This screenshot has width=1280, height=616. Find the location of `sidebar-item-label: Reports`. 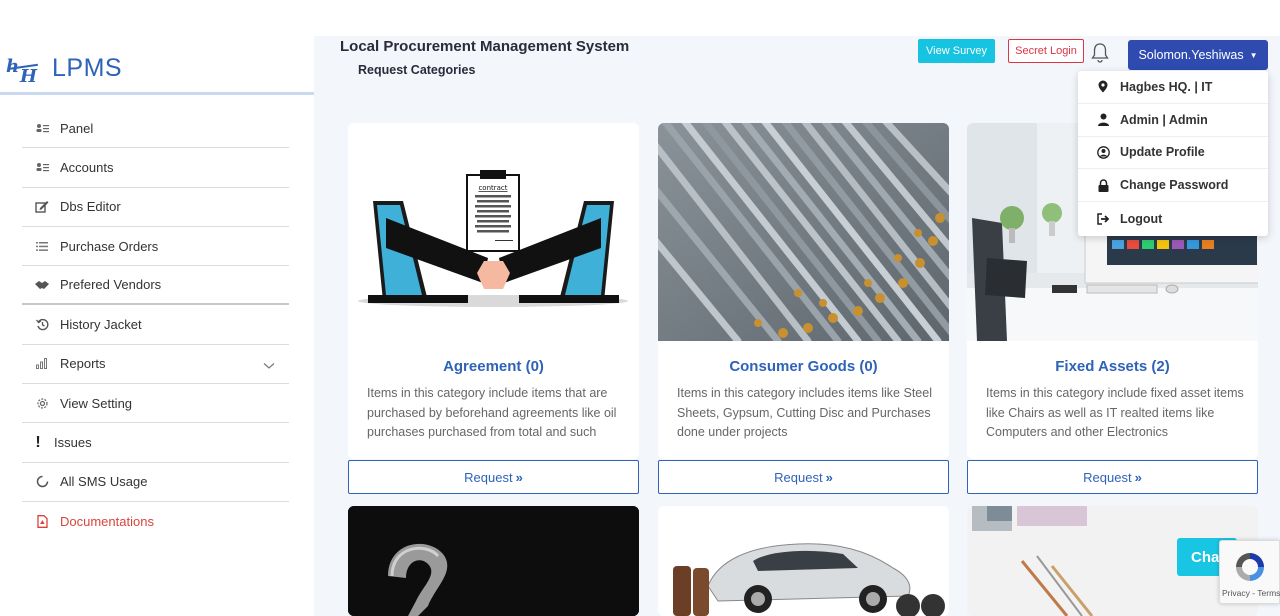

sidebar-item-label: Reports is located at coordinates (83, 364).